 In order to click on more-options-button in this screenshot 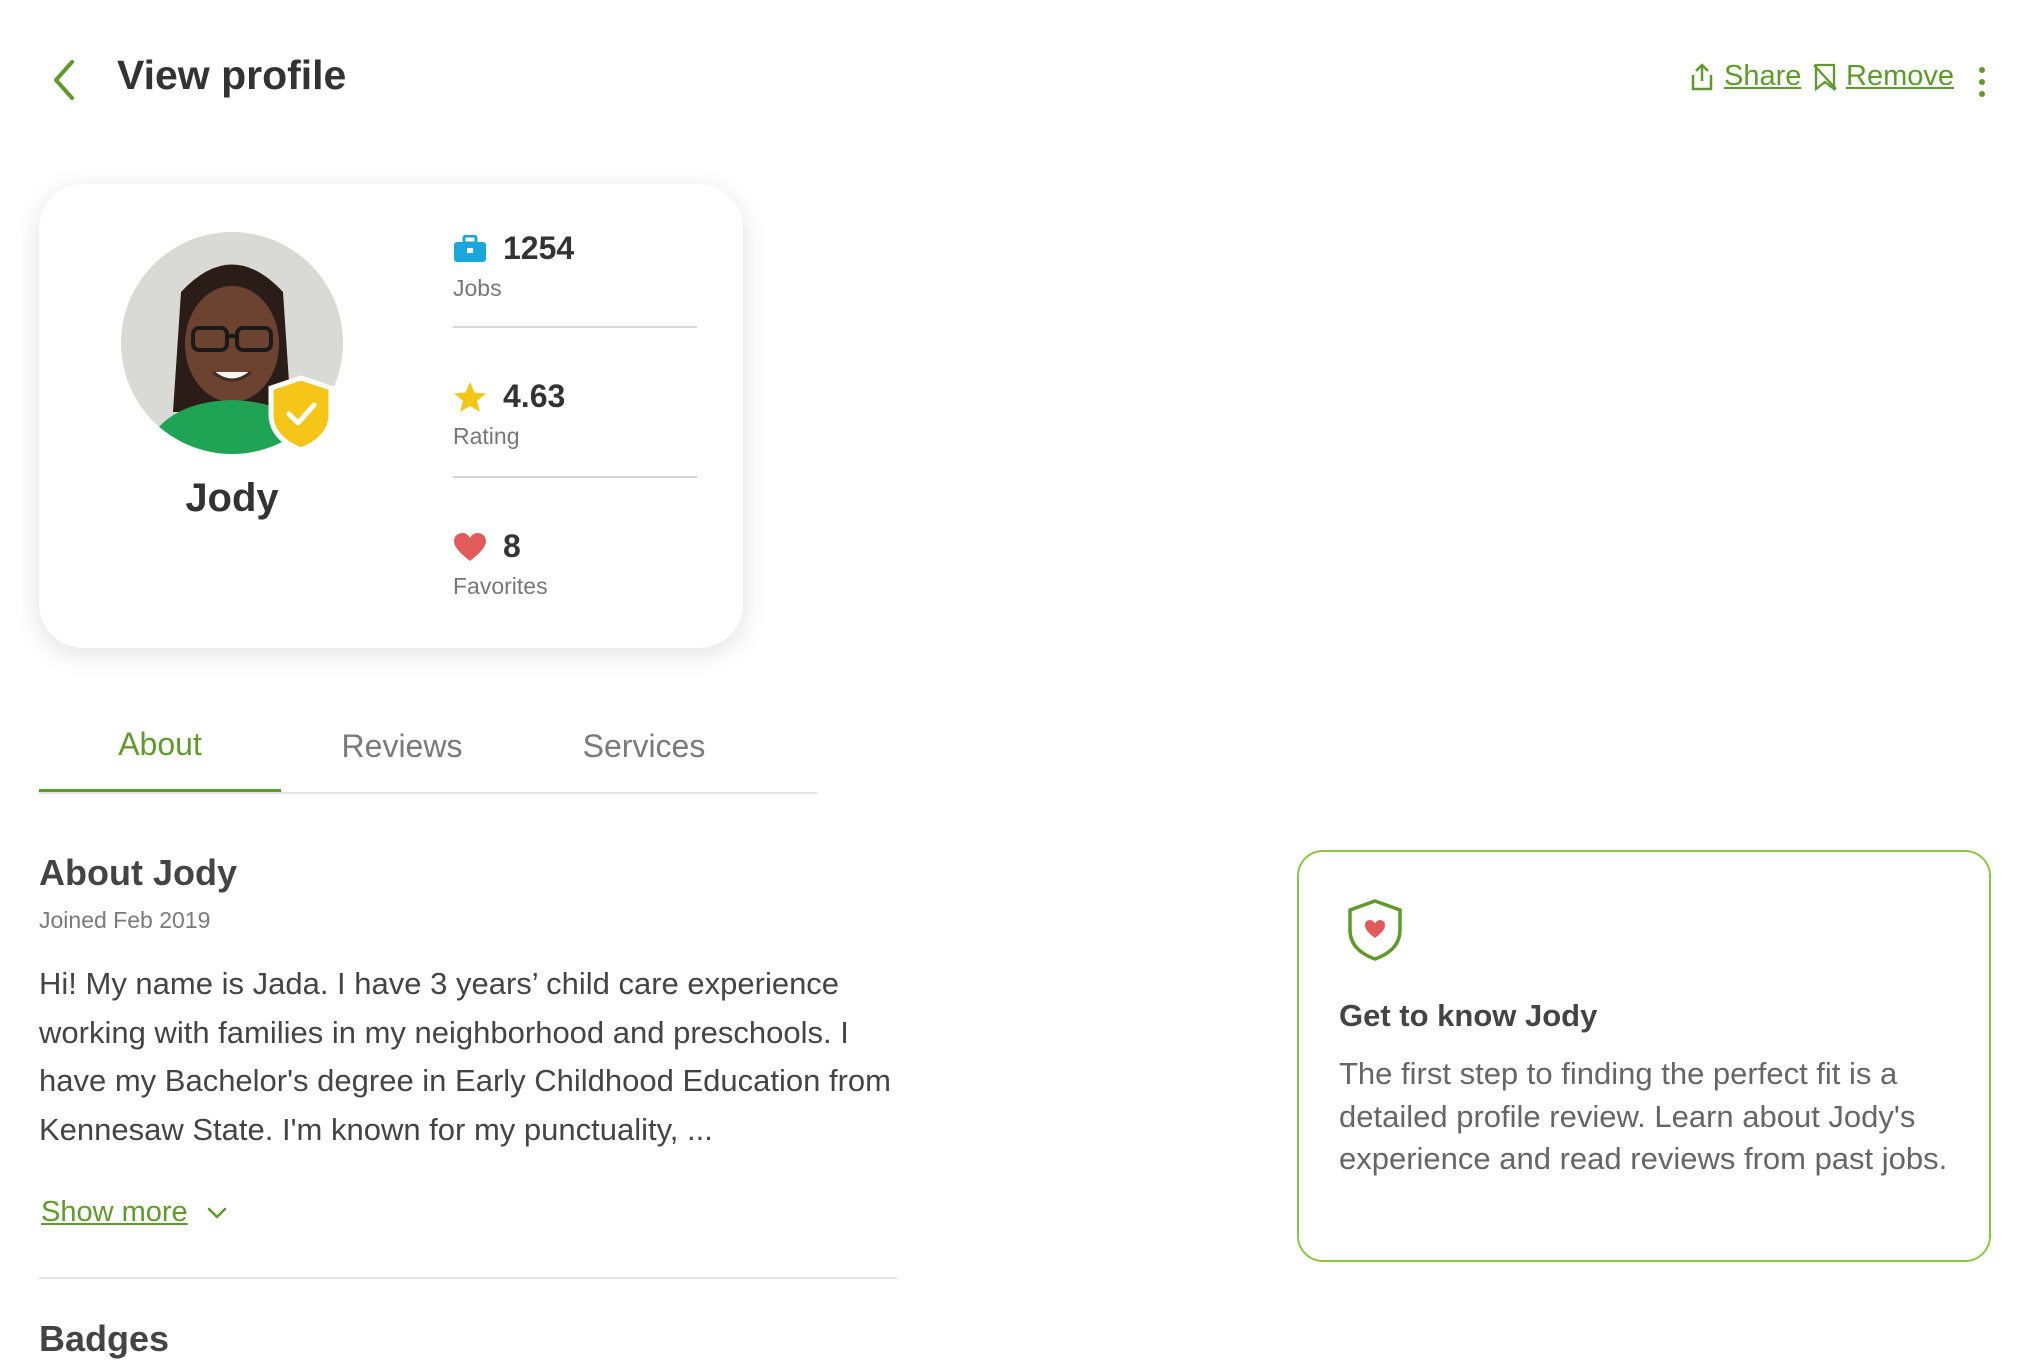, I will do `click(1982, 82)`.